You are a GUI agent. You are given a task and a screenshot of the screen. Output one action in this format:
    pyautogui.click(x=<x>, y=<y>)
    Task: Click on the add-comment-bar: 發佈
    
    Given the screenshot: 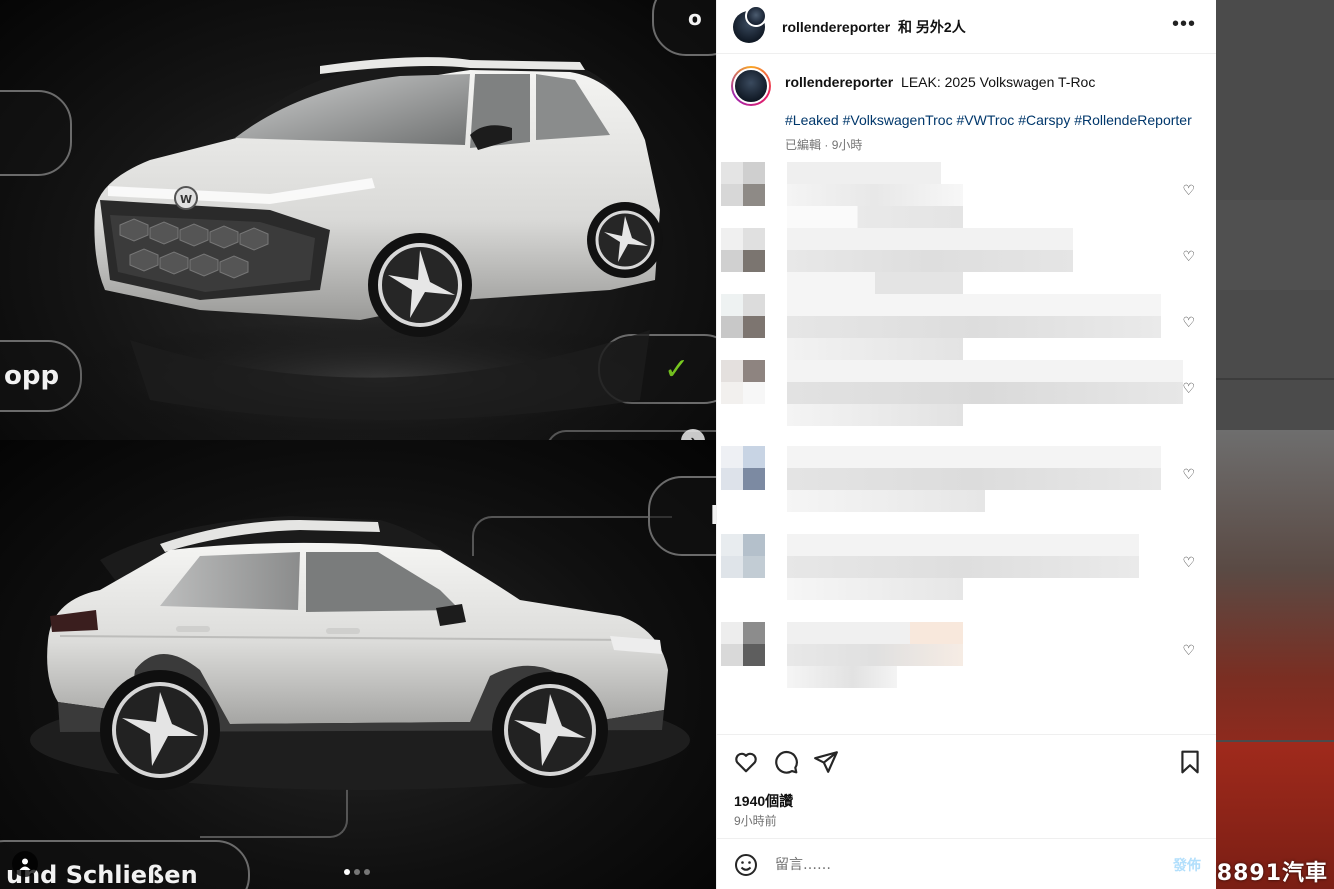 What is the action you would take?
    pyautogui.click(x=967, y=863)
    